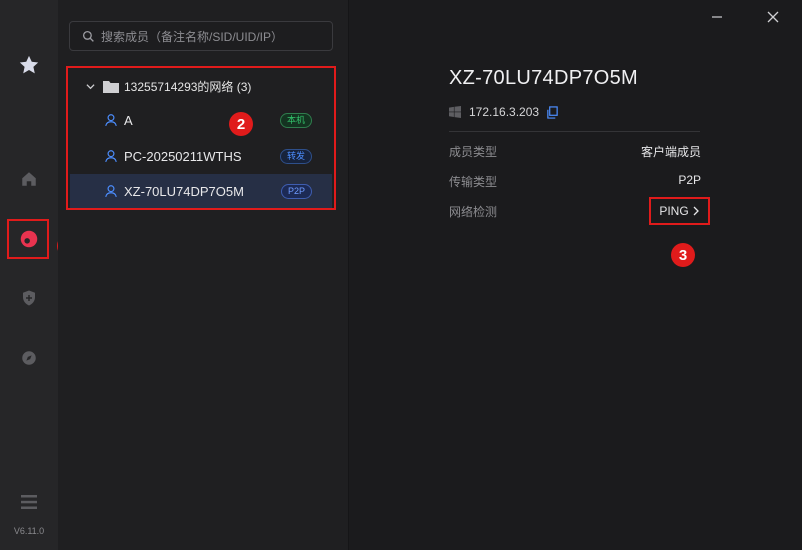 Image resolution: width=802 pixels, height=550 pixels. I want to click on device-title: XZ-70LU74DP7O5M, so click(544, 78).